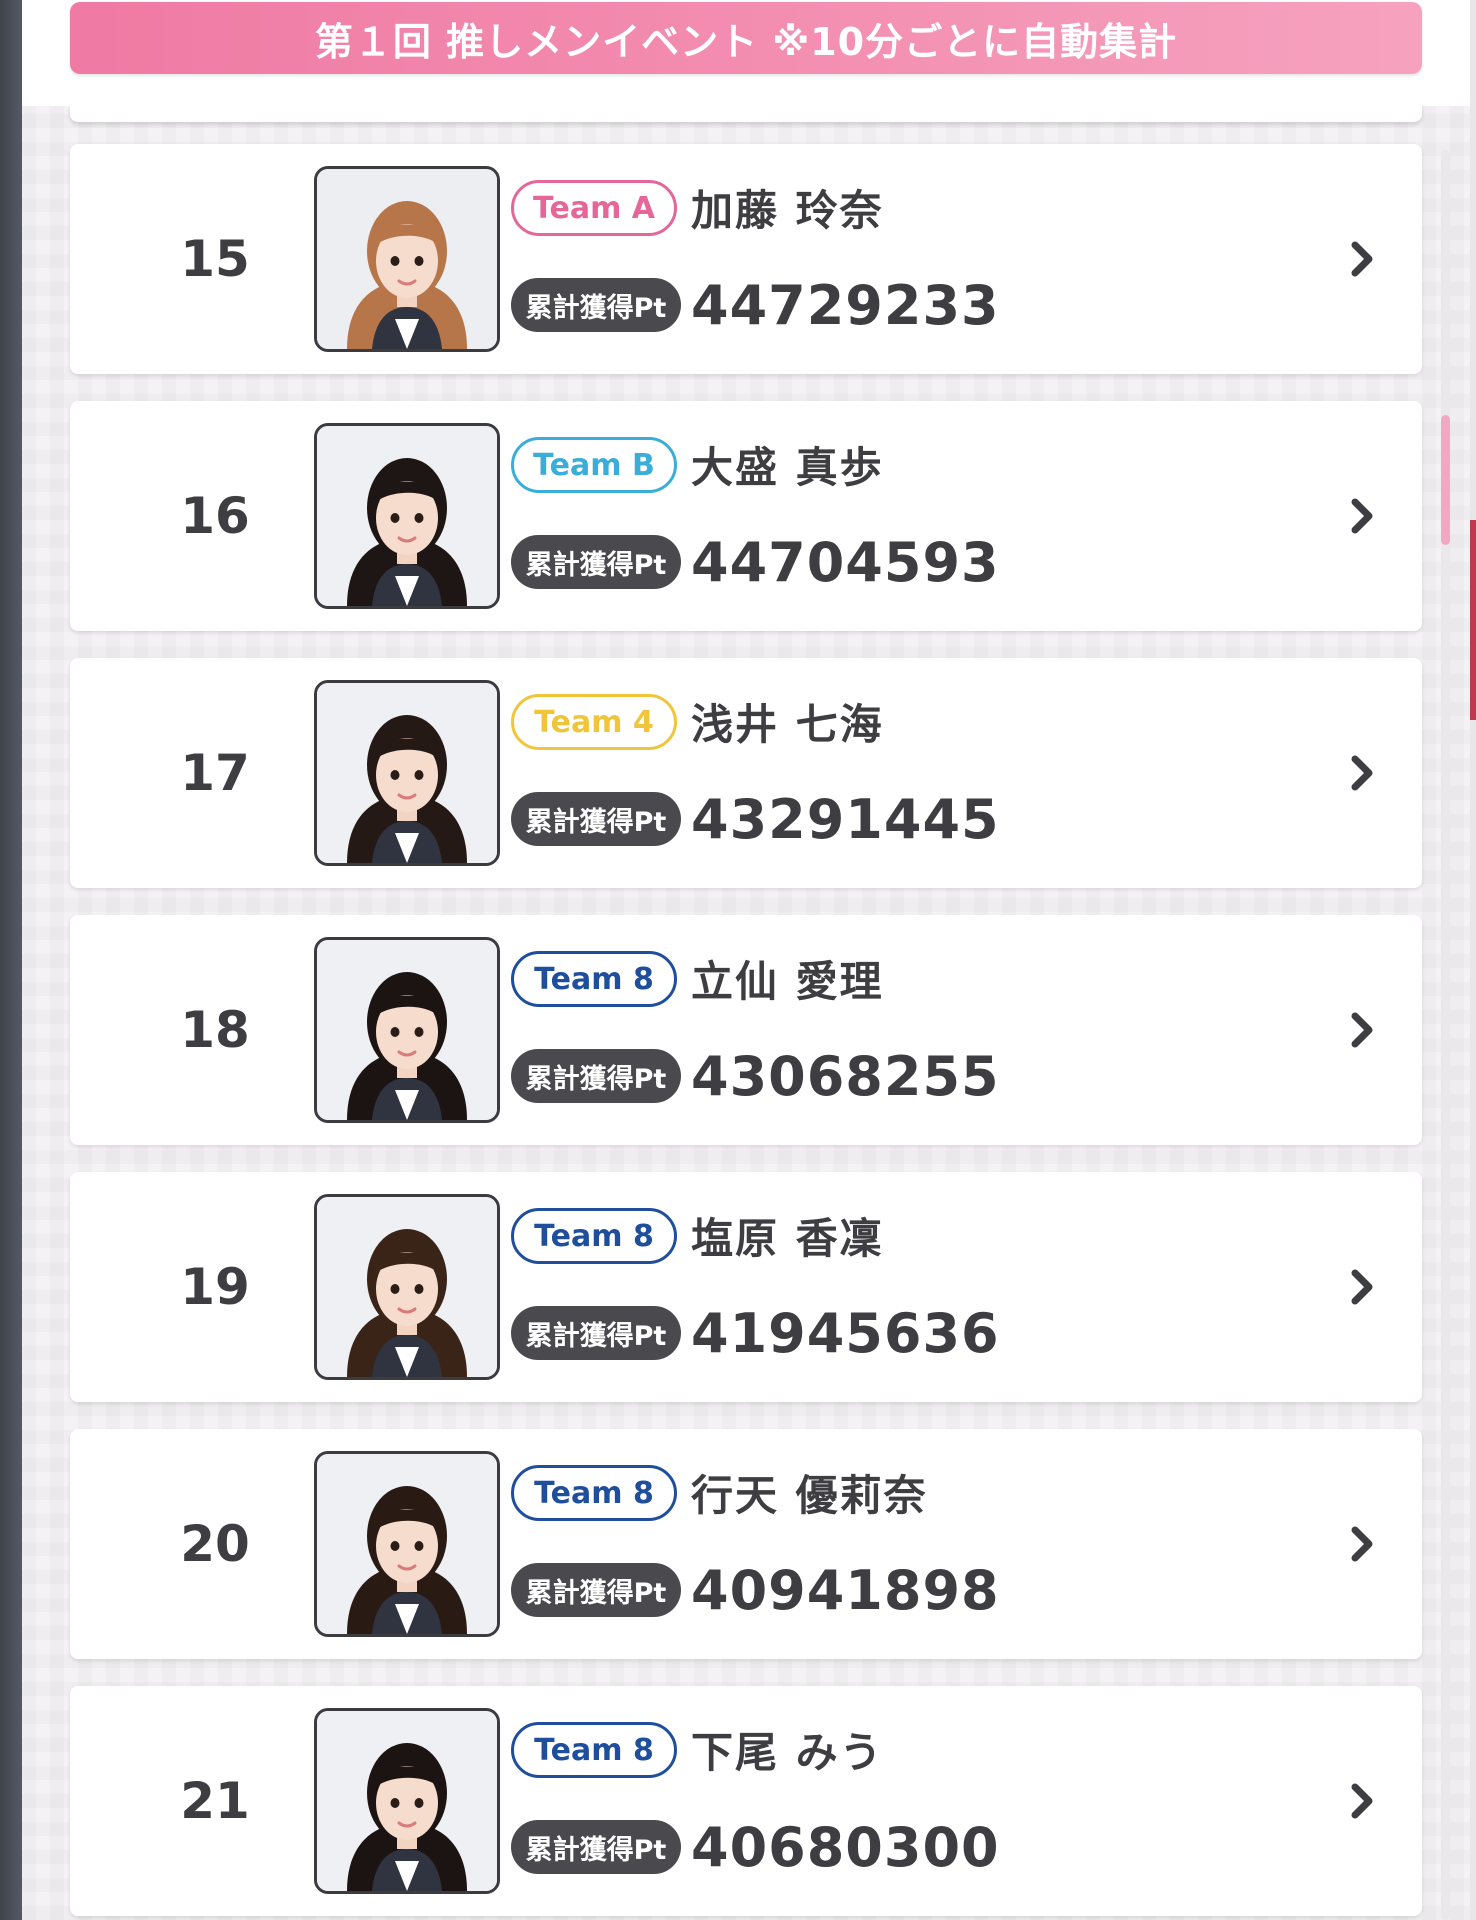  Describe the element at coordinates (787, 1752) in the screenshot. I see `member-name: 下尾 みう` at that location.